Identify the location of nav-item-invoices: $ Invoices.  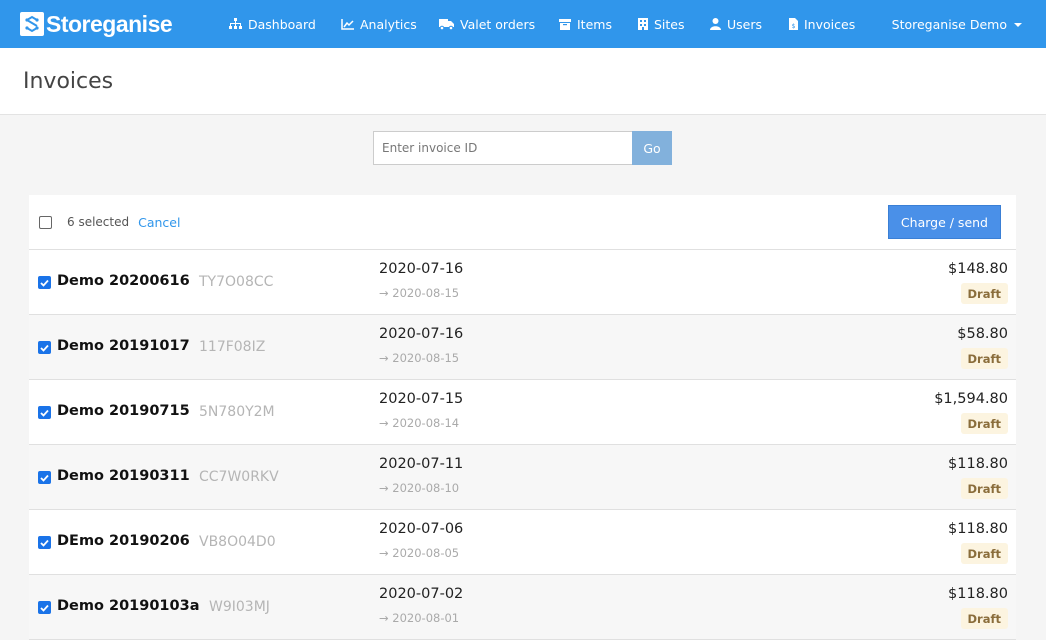
(829, 24).